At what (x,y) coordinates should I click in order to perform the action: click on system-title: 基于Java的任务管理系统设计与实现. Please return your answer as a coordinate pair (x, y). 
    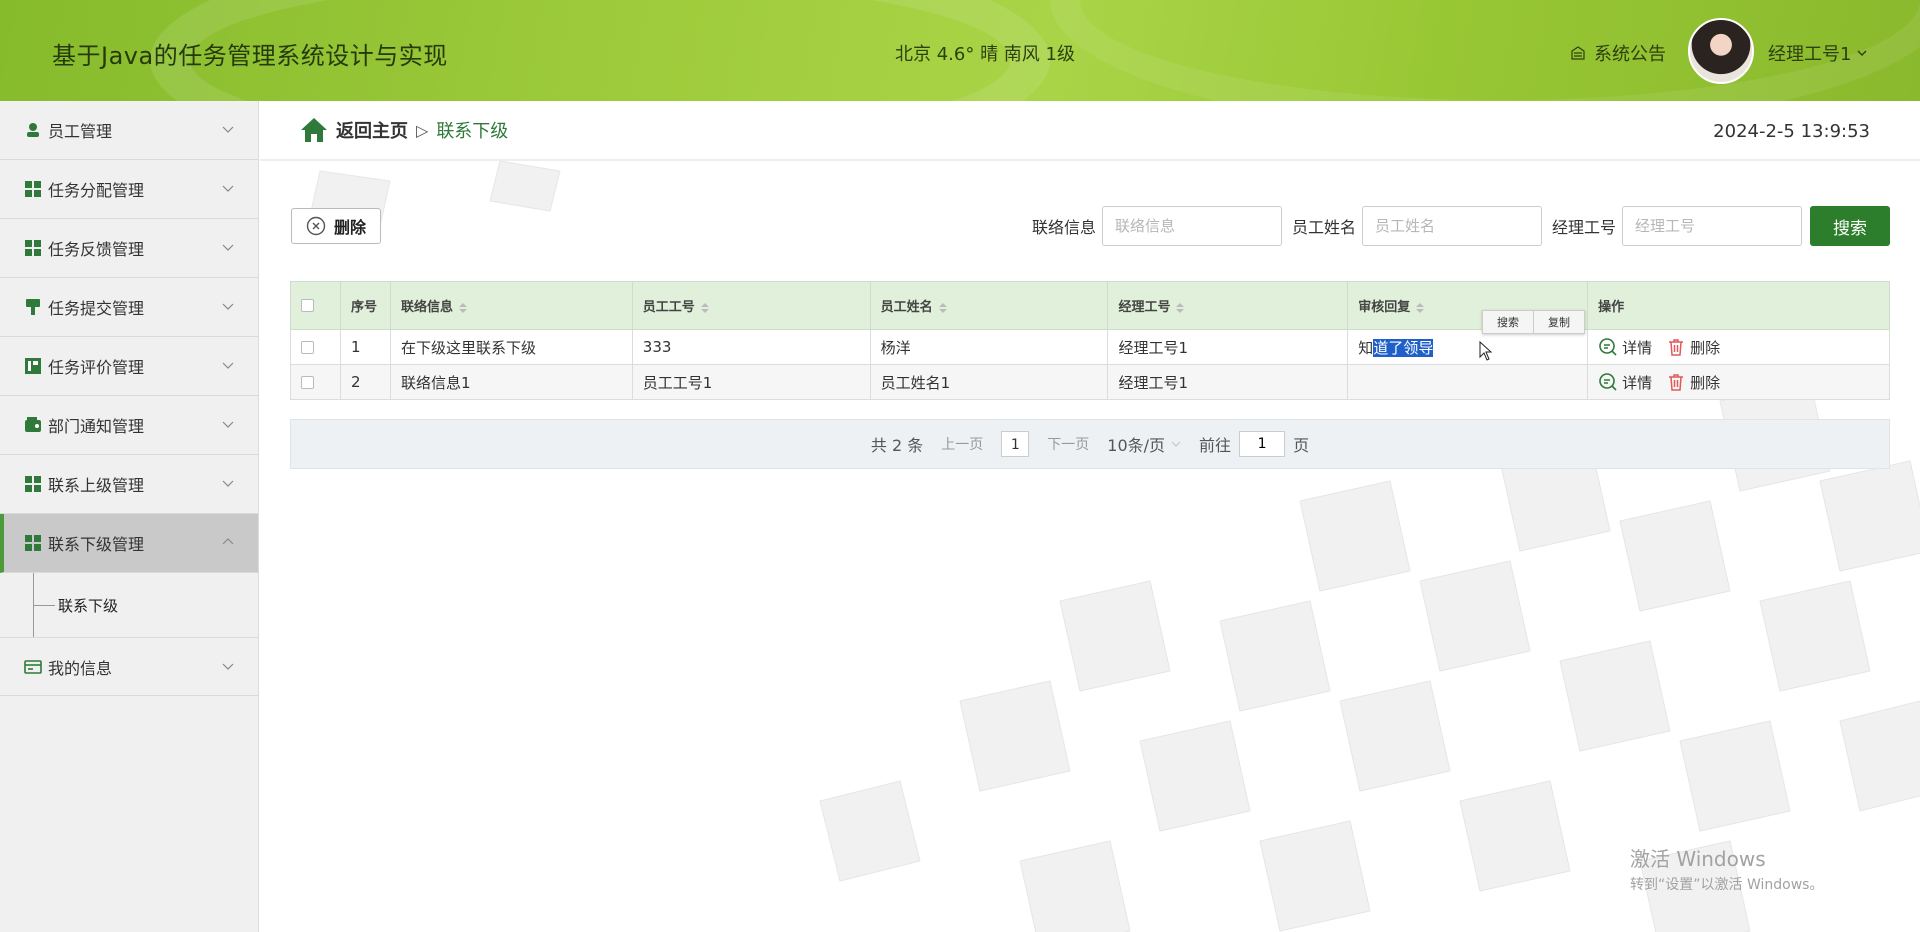
    Looking at the image, I should click on (250, 56).